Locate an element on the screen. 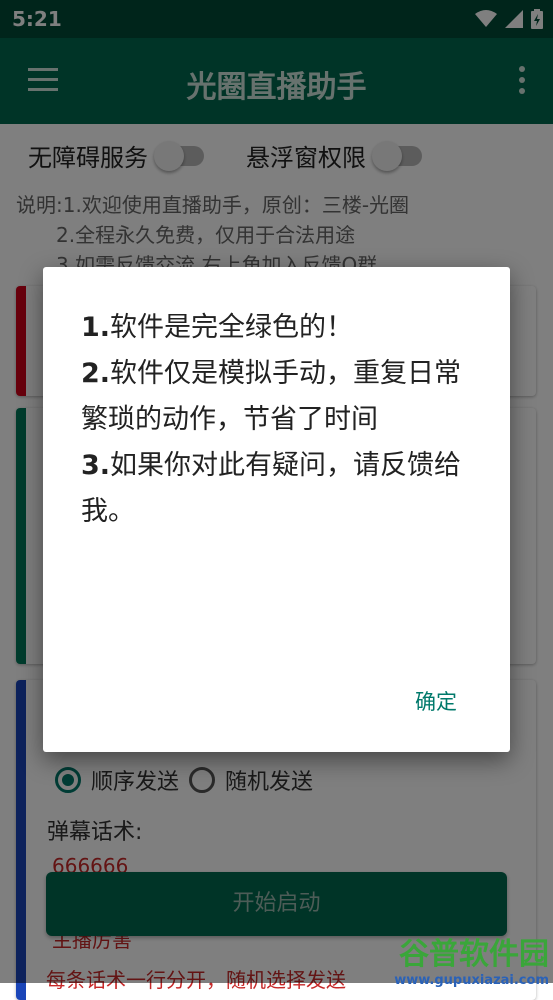 The height and width of the screenshot is (1000, 553). watermark-url: www.gupuxiazai.com is located at coordinates (471, 980).